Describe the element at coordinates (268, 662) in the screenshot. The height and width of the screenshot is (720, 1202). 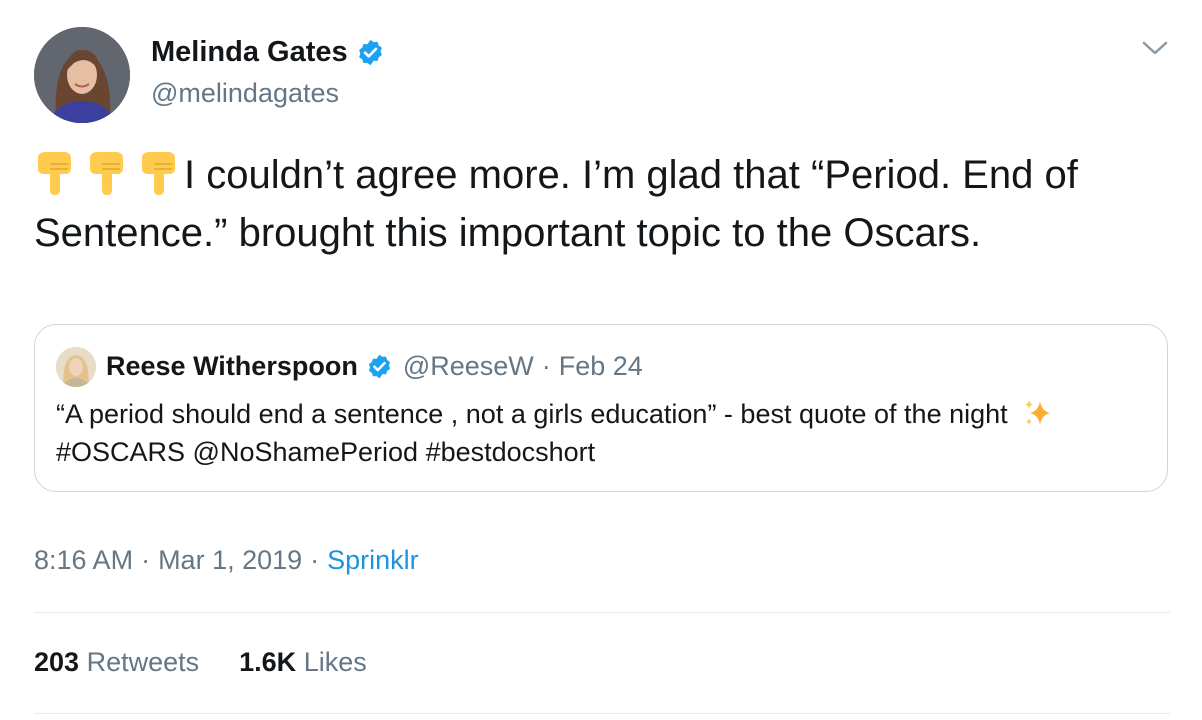
I see `likes-count: 1.6K` at that location.